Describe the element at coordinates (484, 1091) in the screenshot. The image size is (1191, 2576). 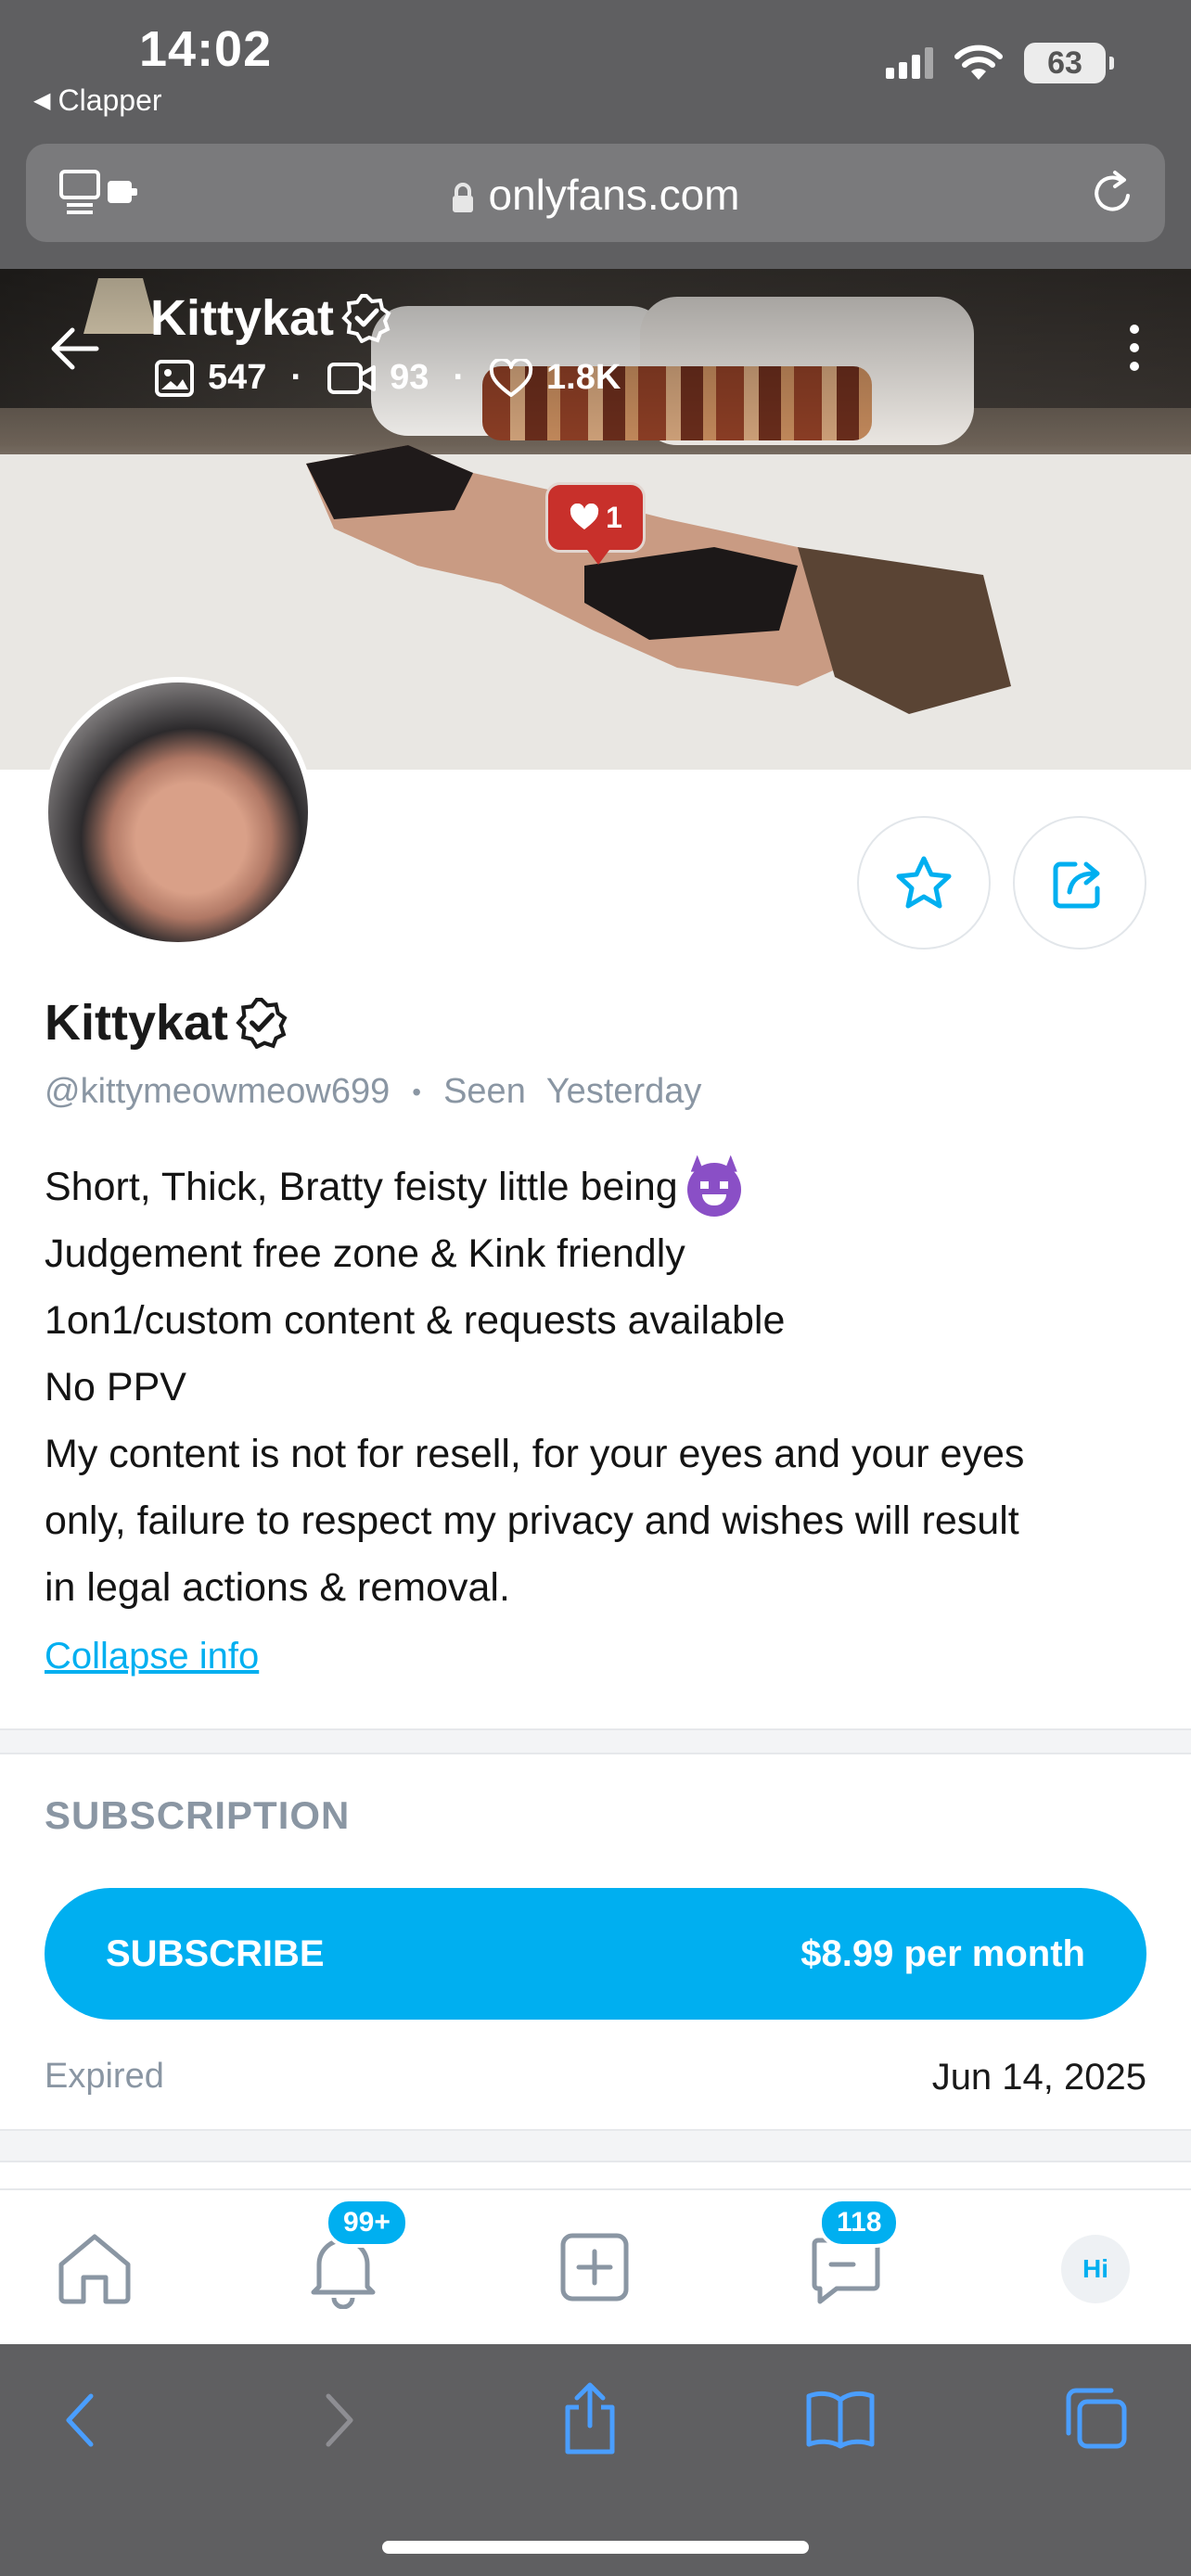
I see `last-seen-label: Seen` at that location.